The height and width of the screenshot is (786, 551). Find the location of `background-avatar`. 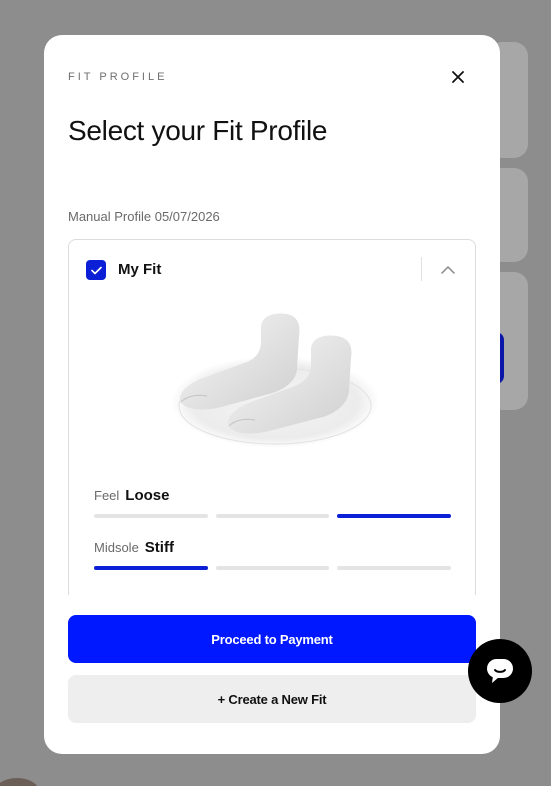

background-avatar is located at coordinates (20, 782).